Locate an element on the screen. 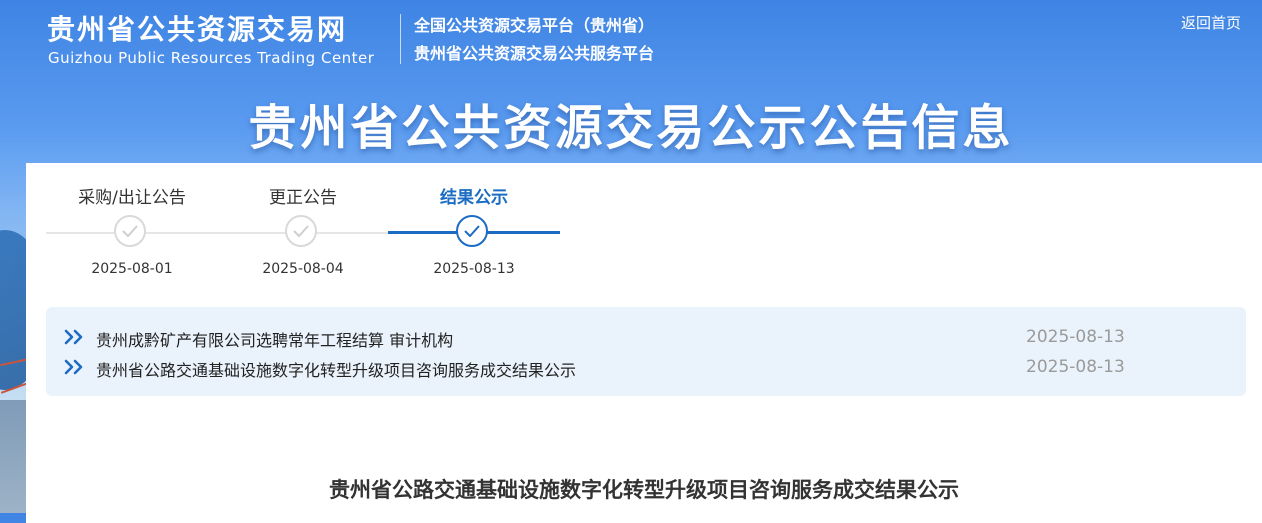 Image resolution: width=1262 pixels, height=523 pixels. step-correction-notice: 更正公告 2025-08-04 is located at coordinates (303, 220).